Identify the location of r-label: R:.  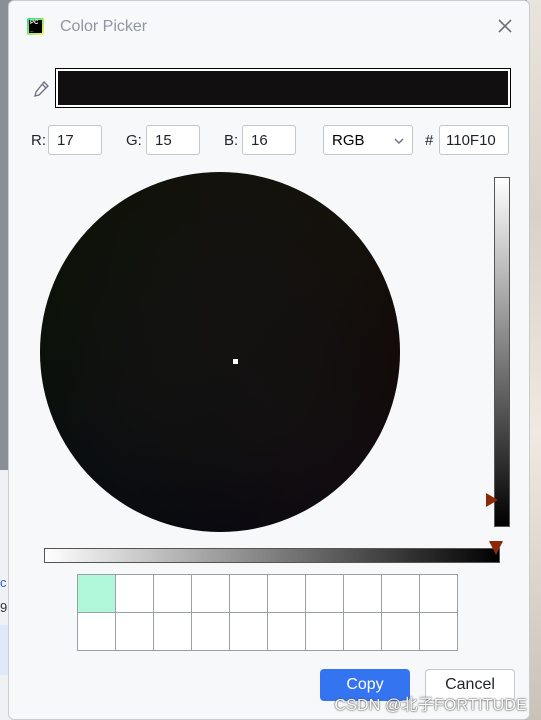
(38, 140).